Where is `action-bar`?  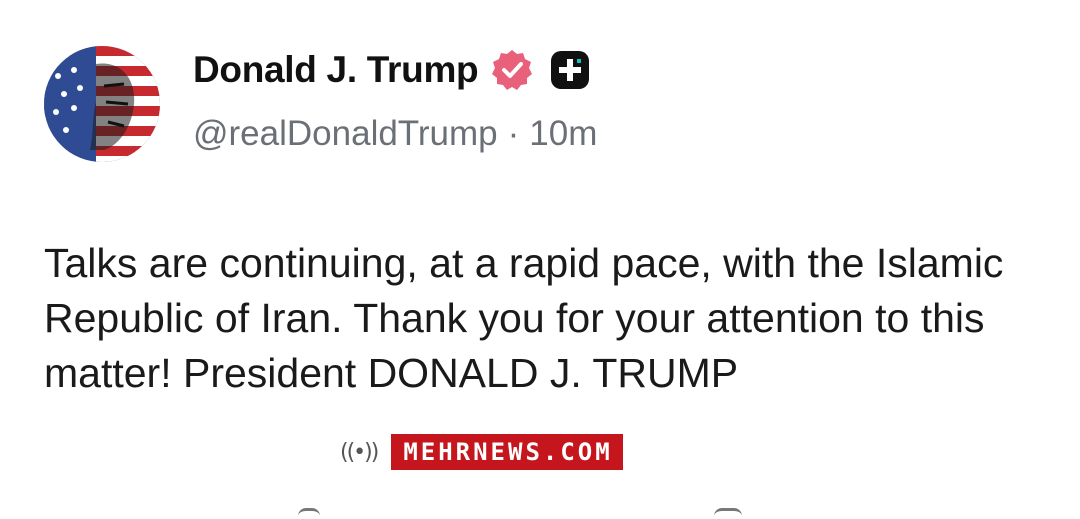 action-bar is located at coordinates (540, 513).